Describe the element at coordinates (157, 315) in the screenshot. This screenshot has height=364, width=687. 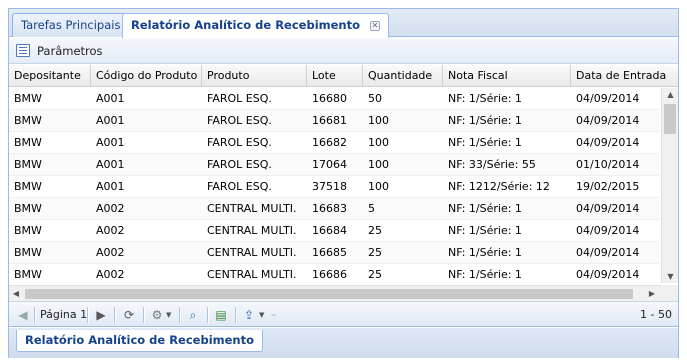
I see `gear-icon: ⚙` at that location.